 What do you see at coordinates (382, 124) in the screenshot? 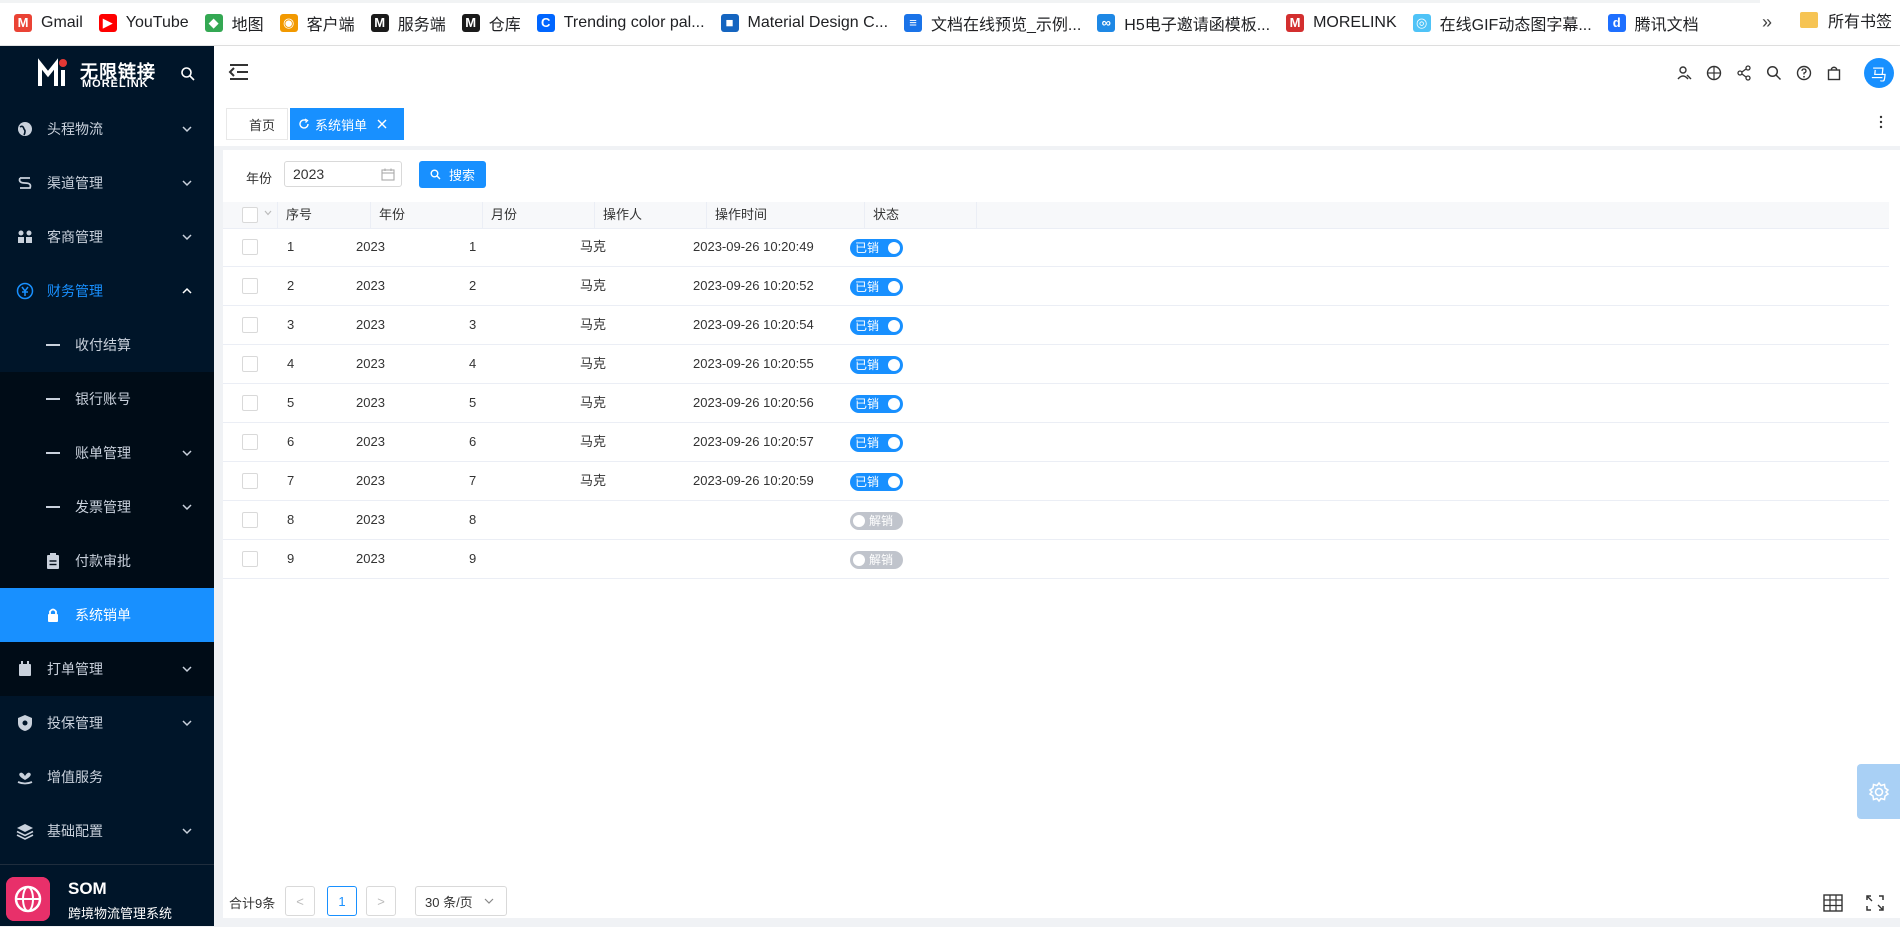
I see `close-icon` at bounding box center [382, 124].